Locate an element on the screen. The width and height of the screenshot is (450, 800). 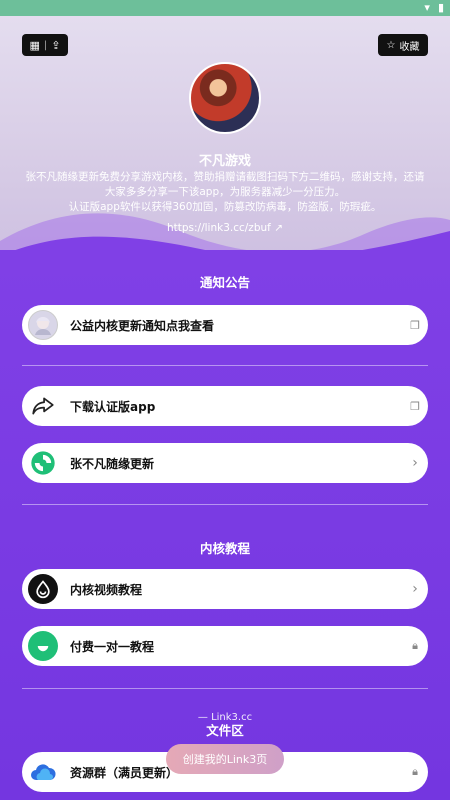
drop-icon is located at coordinates (43, 589).